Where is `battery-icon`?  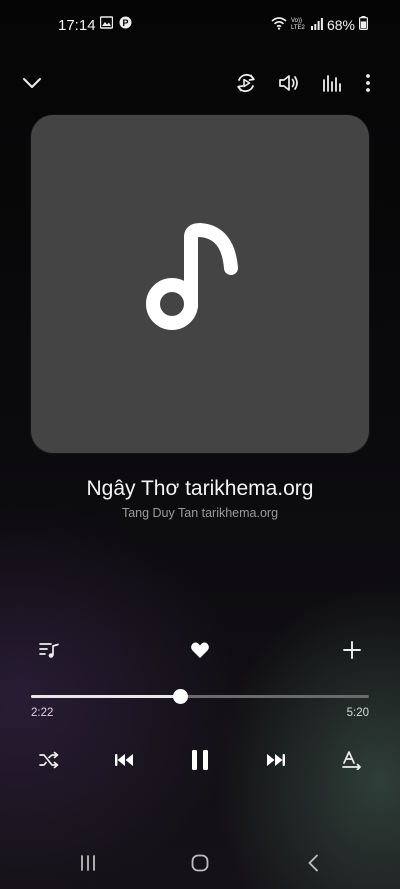 battery-icon is located at coordinates (364, 24).